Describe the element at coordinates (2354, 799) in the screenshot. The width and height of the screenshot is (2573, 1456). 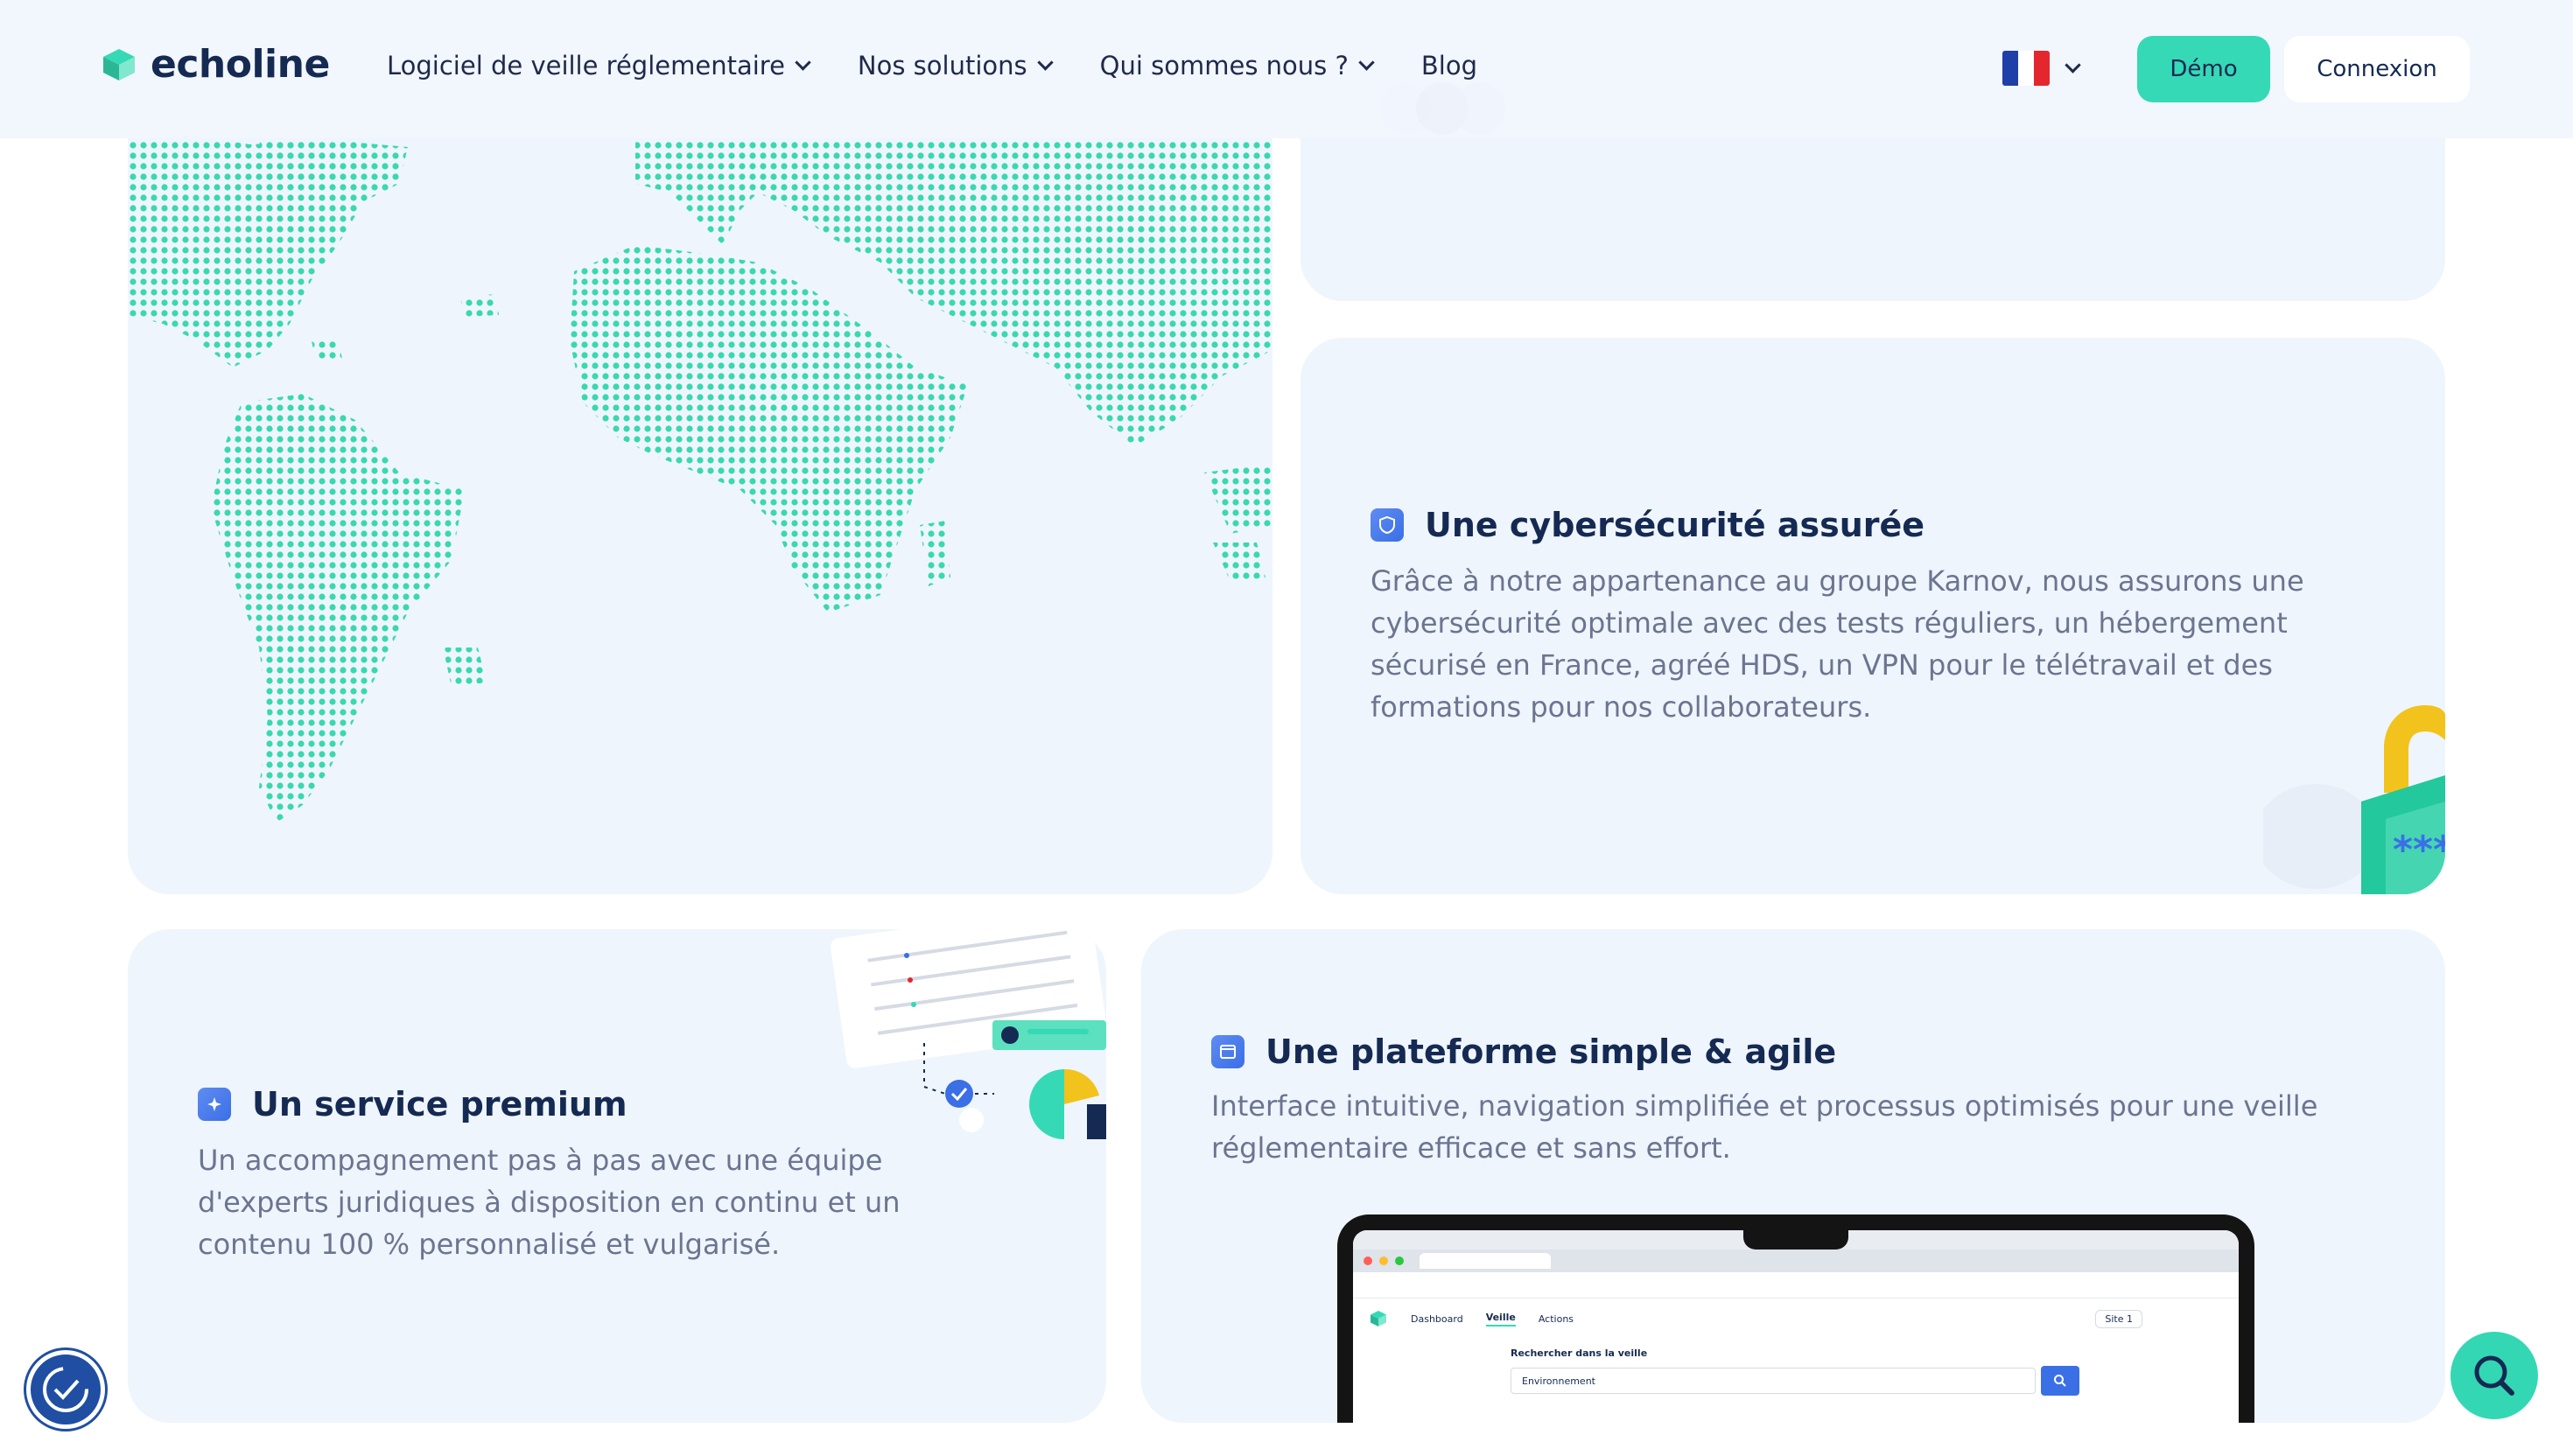
I see `padlock-illustration: ***` at that location.